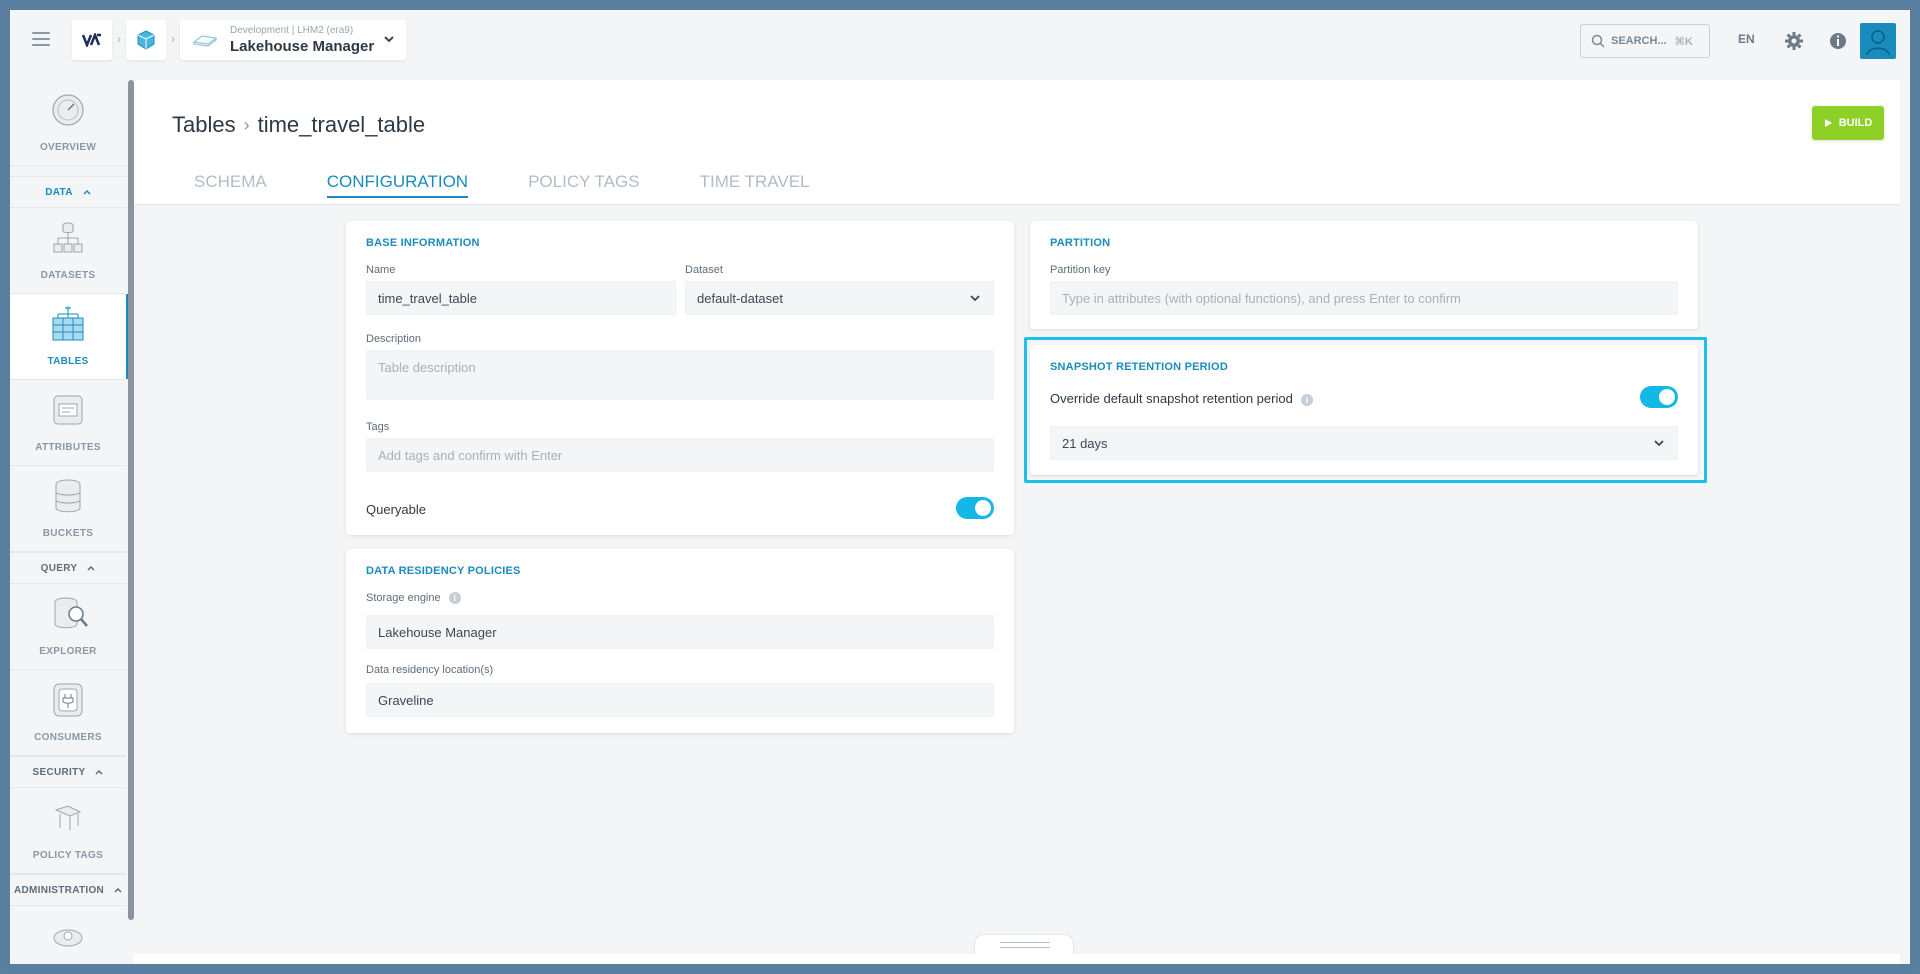 The image size is (1920, 974). Describe the element at coordinates (68, 361) in the screenshot. I see `sidebar-item-label: TABLES` at that location.